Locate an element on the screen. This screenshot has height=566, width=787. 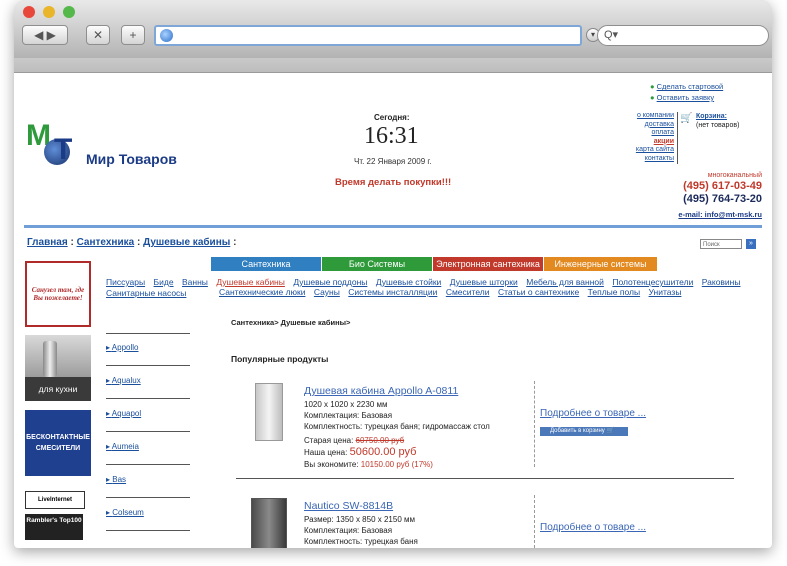
content-path: Сантехника> Душевые кабины> is located at coordinates (291, 322).